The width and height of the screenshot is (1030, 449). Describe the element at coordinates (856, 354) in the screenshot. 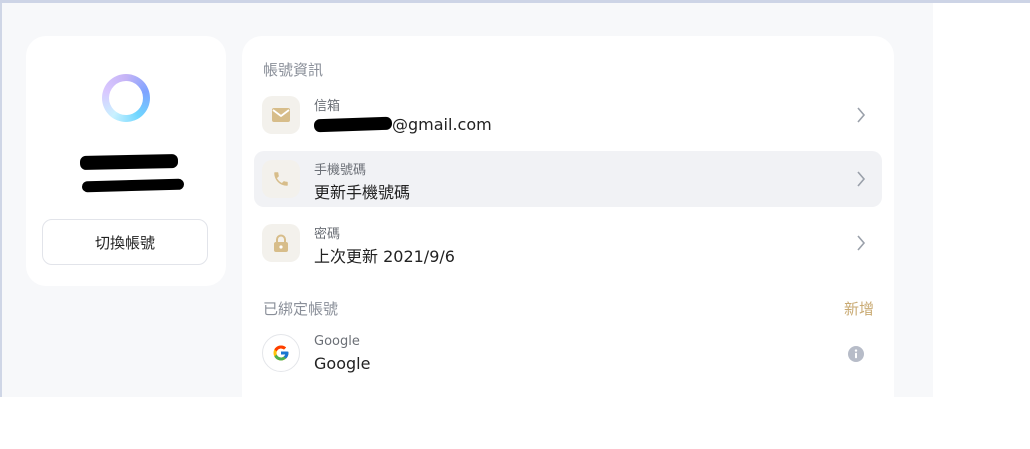

I see `info-icon` at that location.